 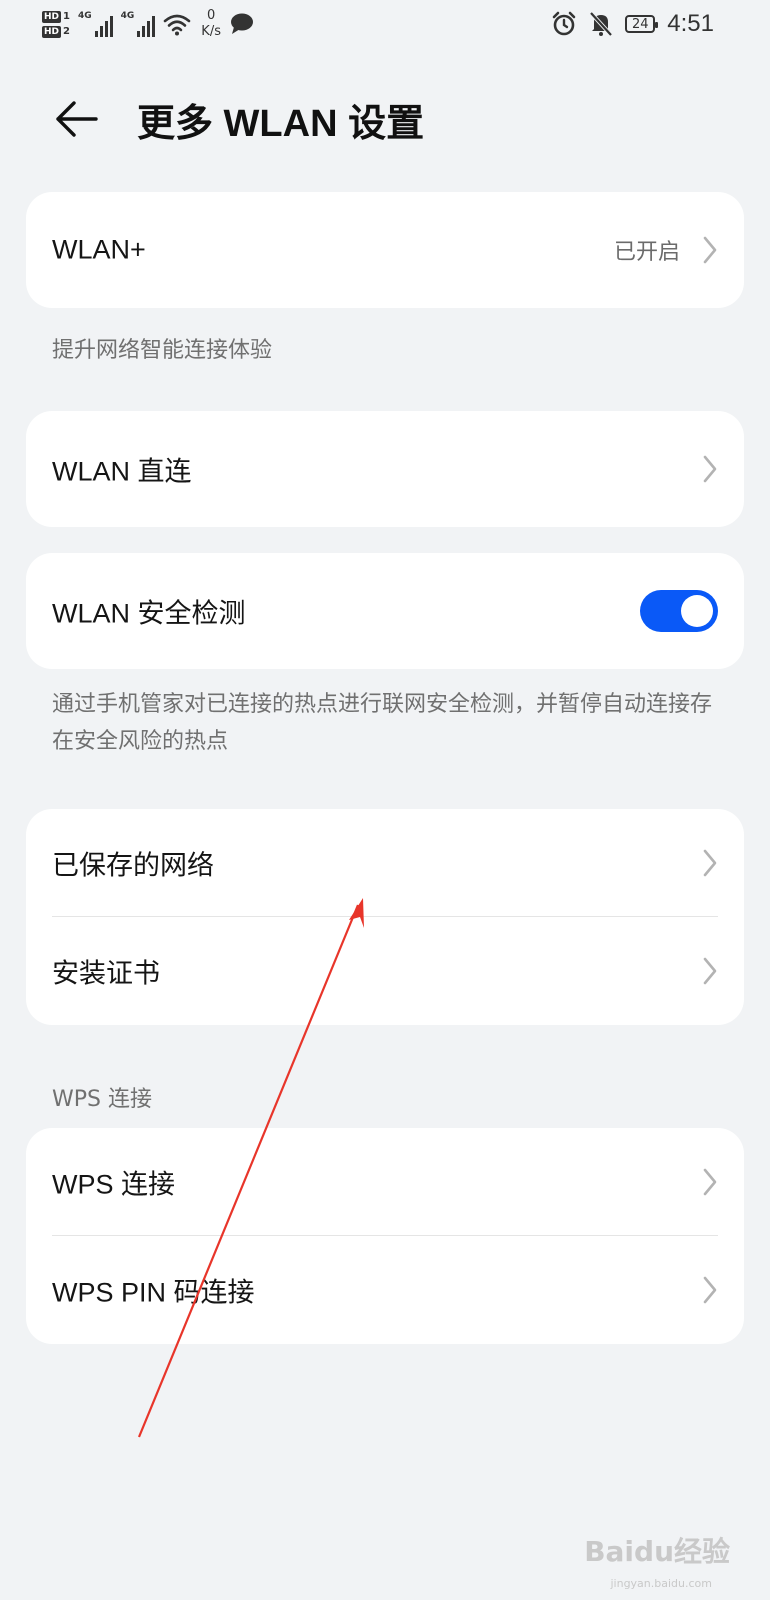 What do you see at coordinates (564, 23) in the screenshot?
I see `alarm-icon` at bounding box center [564, 23].